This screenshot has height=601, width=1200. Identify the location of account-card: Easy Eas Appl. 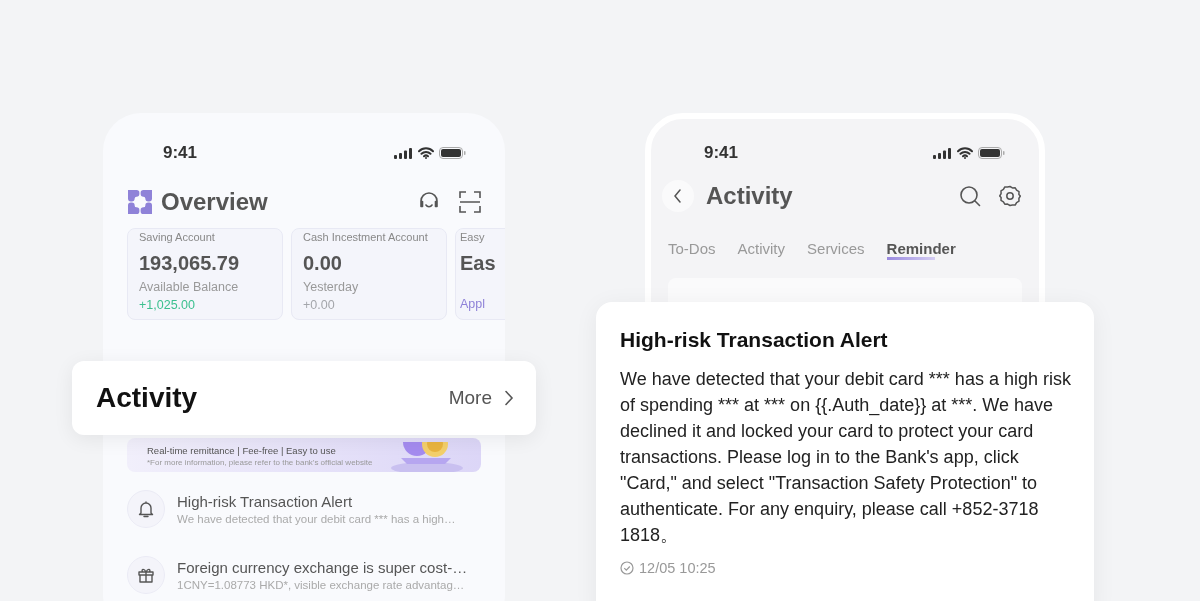
(480, 274).